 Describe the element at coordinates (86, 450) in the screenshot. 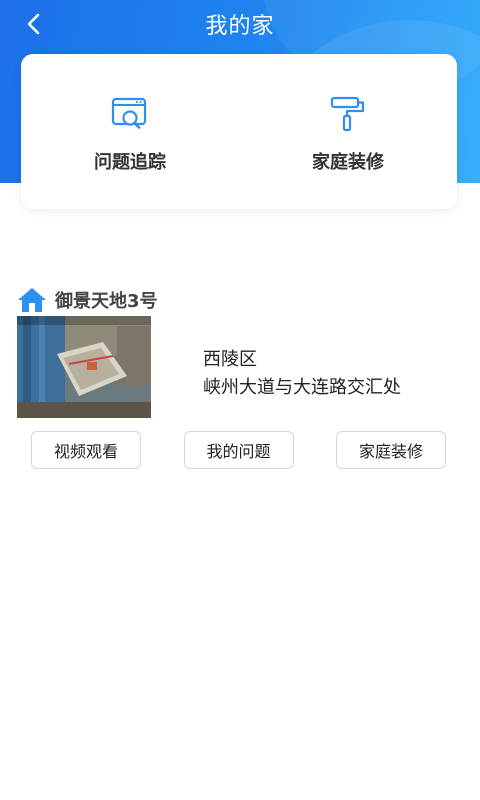

I see `watch-video-button: 视频观看` at that location.